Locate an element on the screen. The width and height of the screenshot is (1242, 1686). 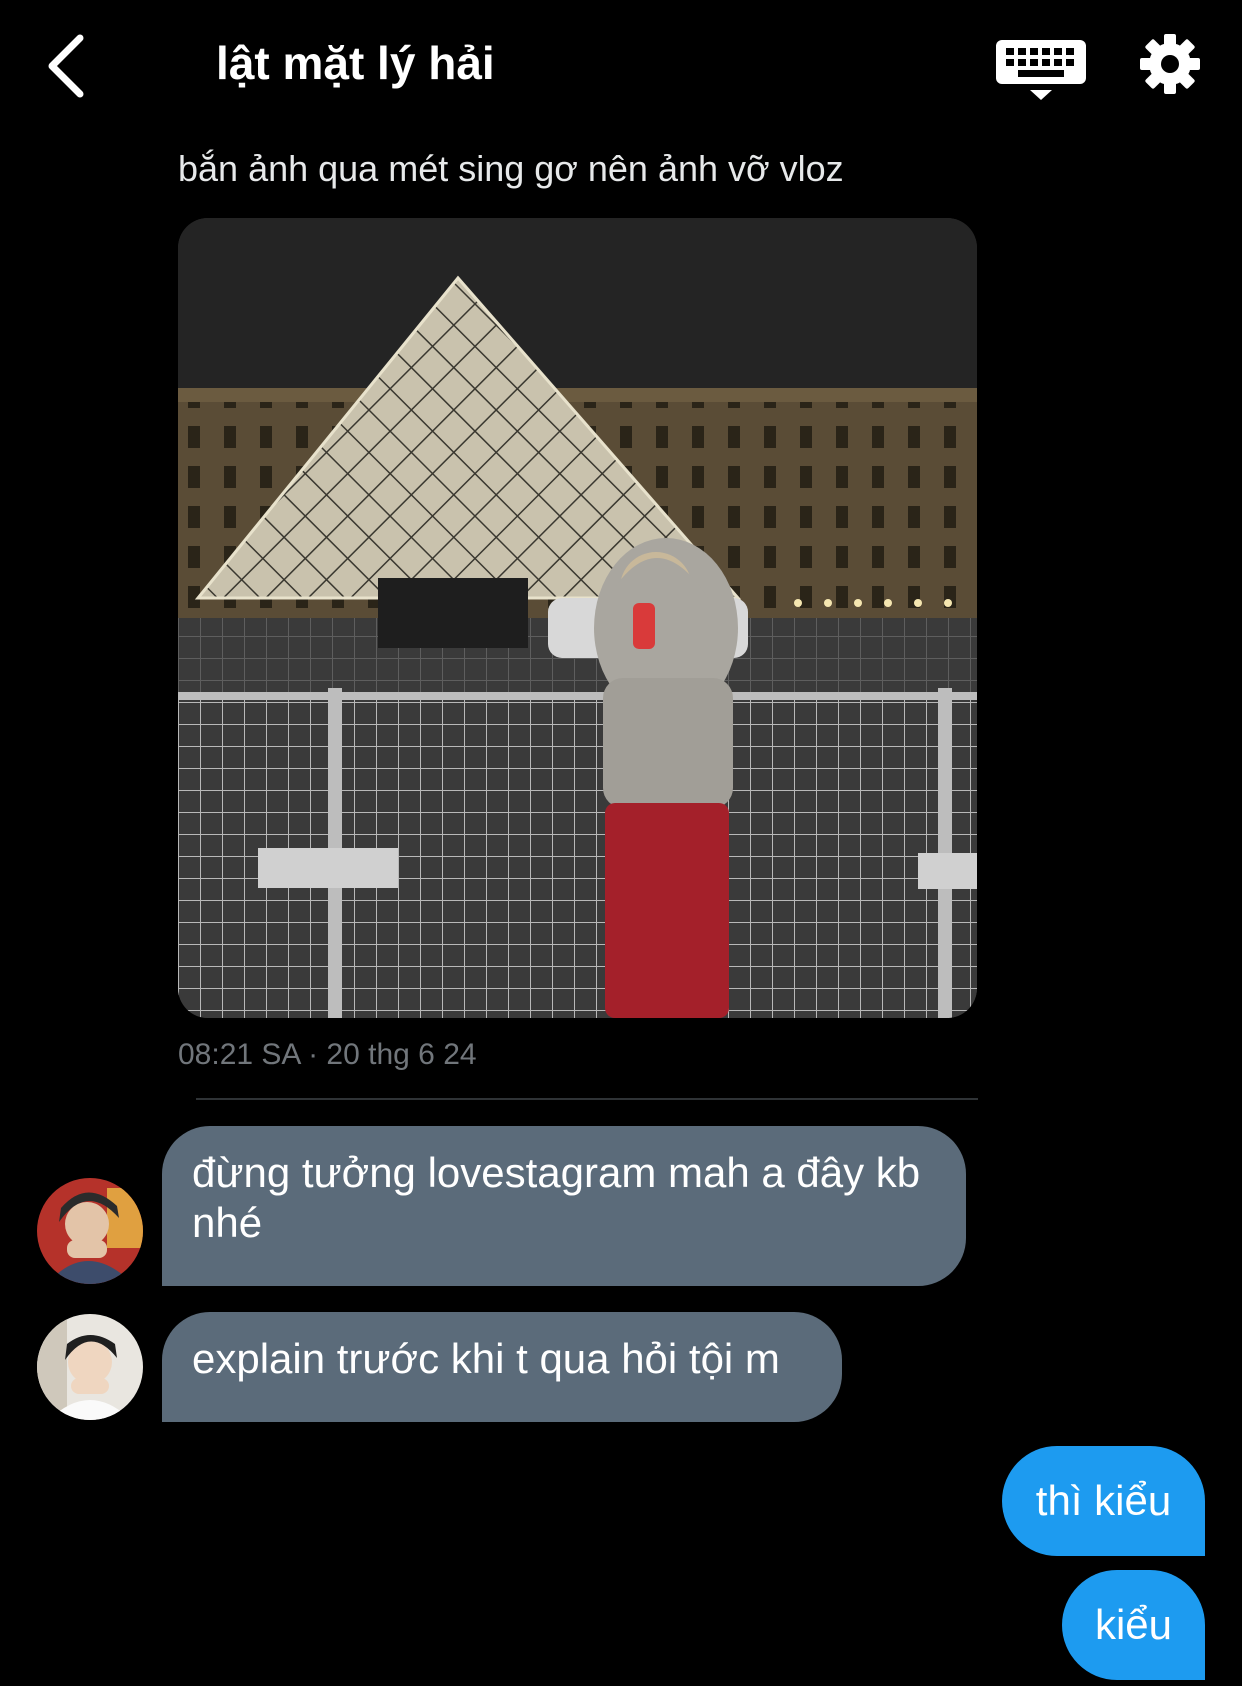
conversation-title: lật mặt lý hải is located at coordinates (355, 63).